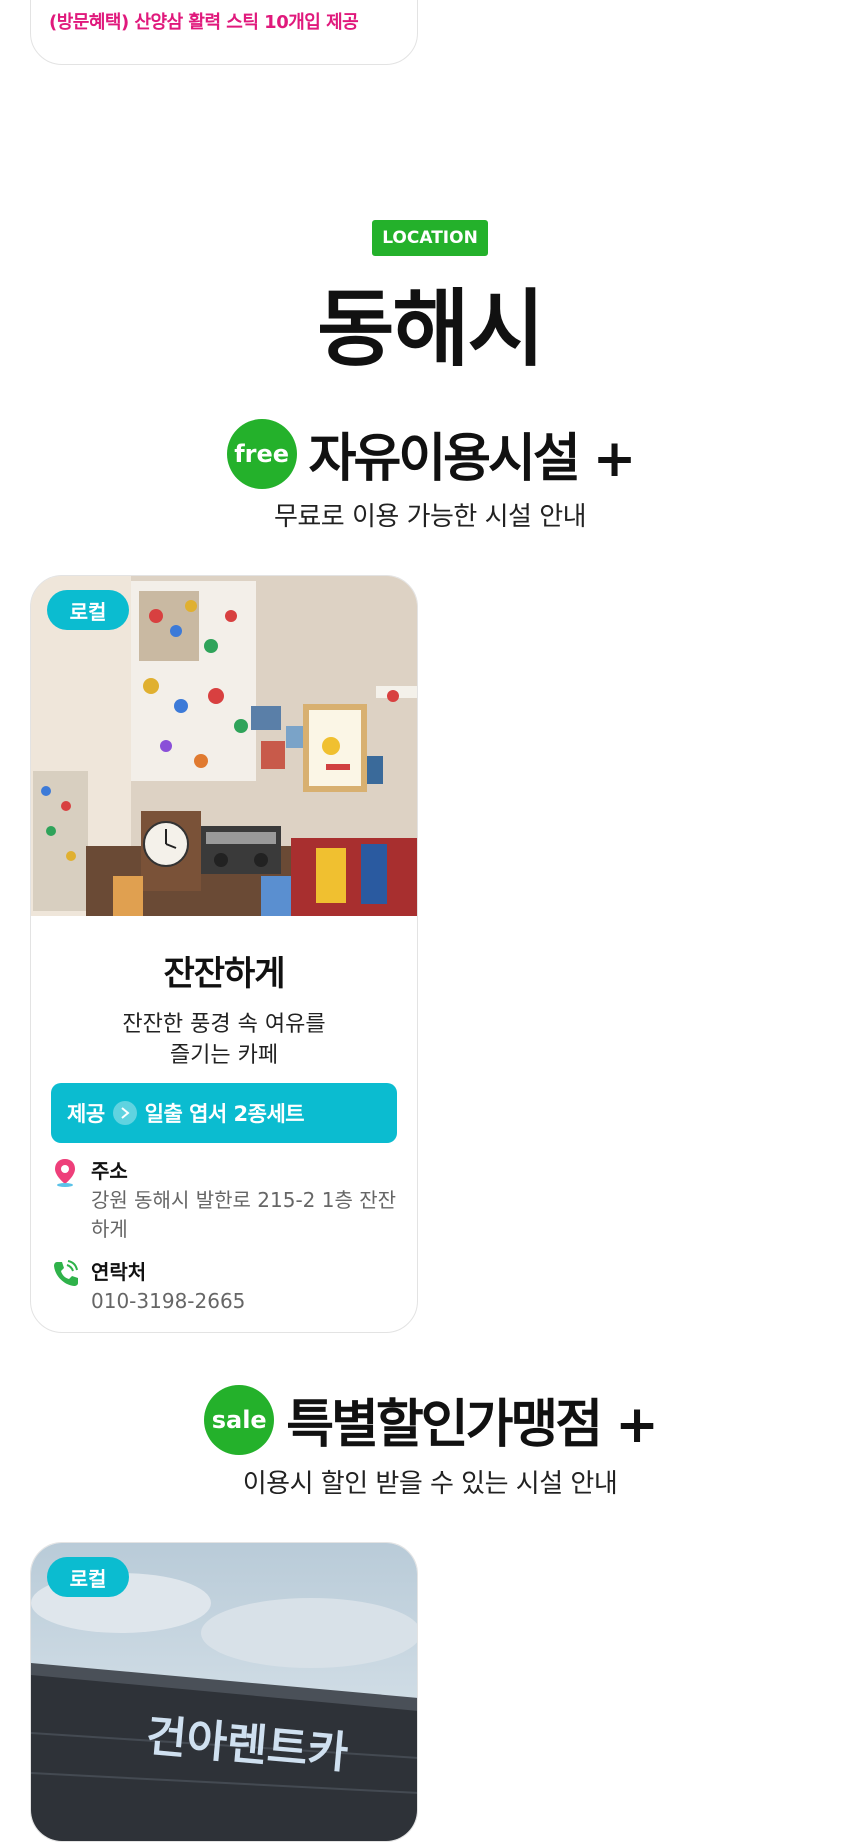 The width and height of the screenshot is (860, 1842). Describe the element at coordinates (430, 1484) in the screenshot. I see `sale-section-subtitle: 이용시 할인 받을 수 있는 시설 안내` at that location.